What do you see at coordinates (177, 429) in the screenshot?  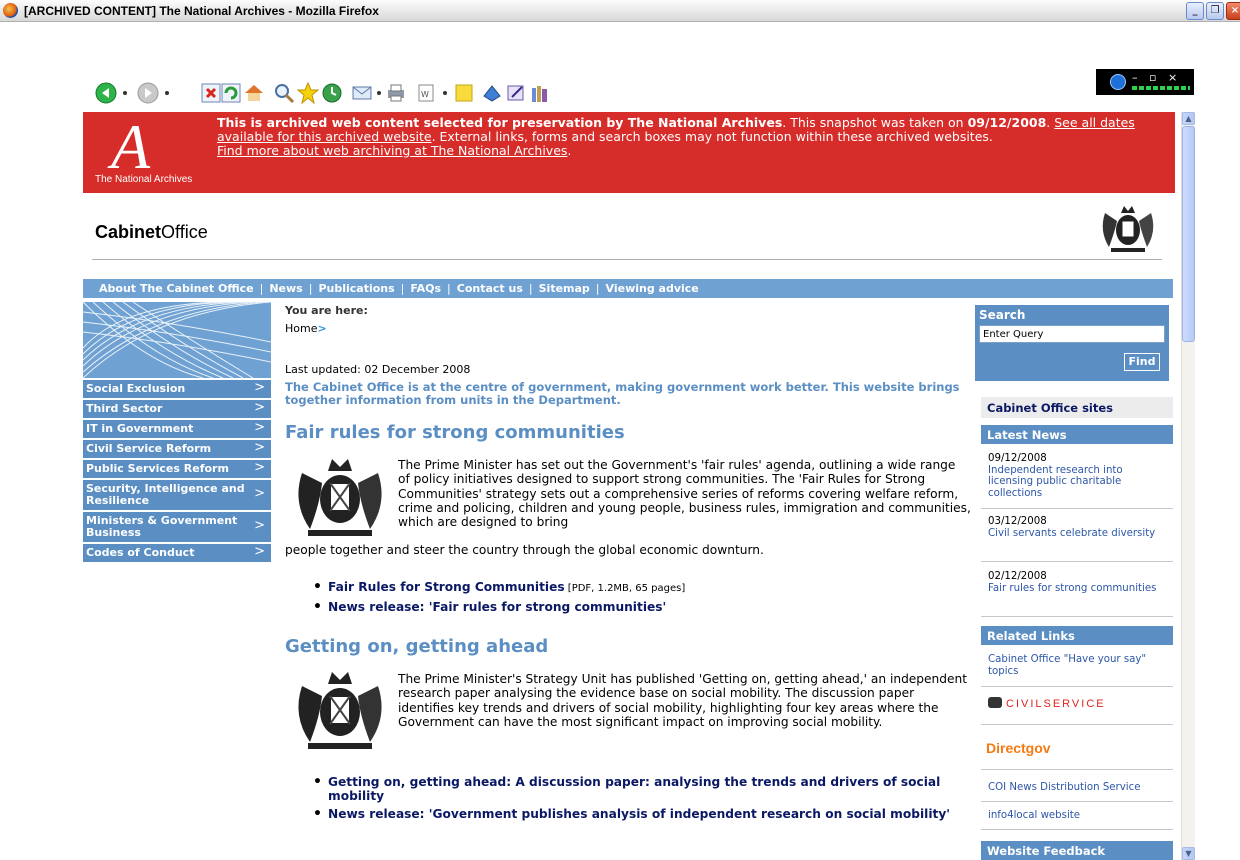 I see `sidebar-item-it-government: IT in Government >` at bounding box center [177, 429].